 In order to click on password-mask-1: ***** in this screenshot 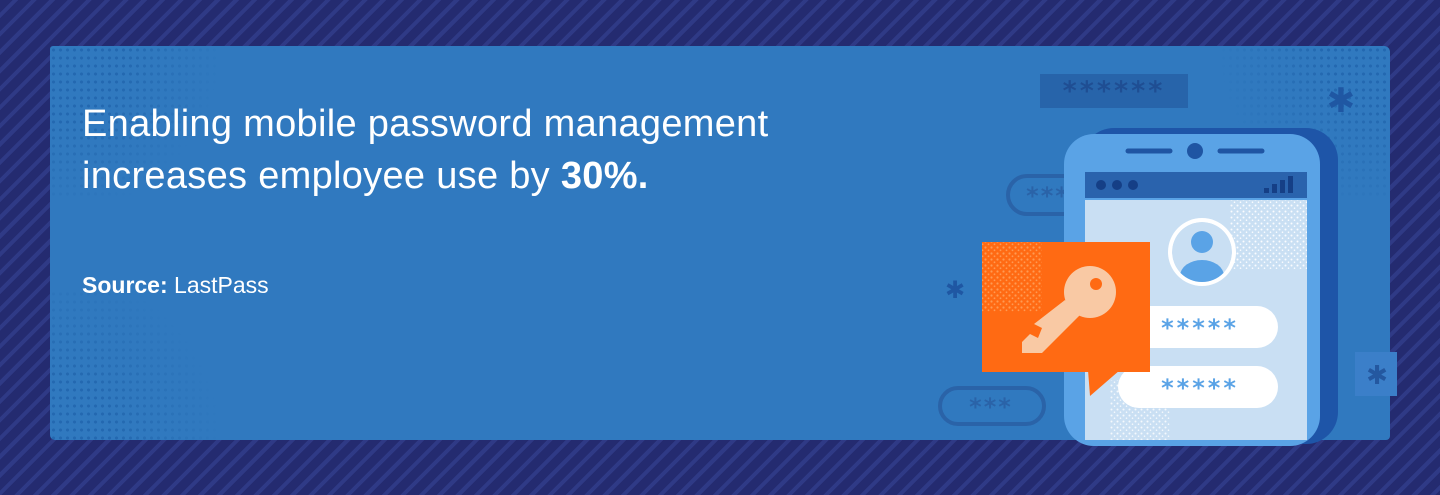, I will do `click(1200, 328)`.